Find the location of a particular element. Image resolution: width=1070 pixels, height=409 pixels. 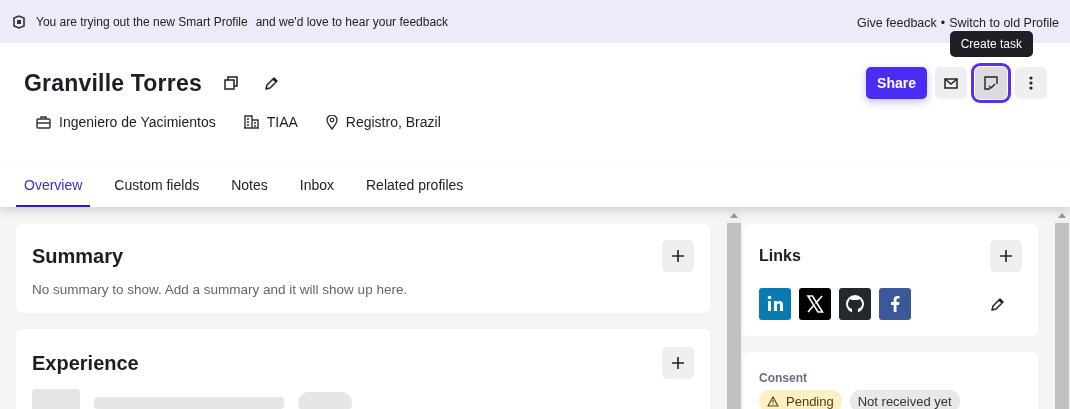

empty-message: No summary to show. Add a summary and it will show up here. is located at coordinates (220, 289).